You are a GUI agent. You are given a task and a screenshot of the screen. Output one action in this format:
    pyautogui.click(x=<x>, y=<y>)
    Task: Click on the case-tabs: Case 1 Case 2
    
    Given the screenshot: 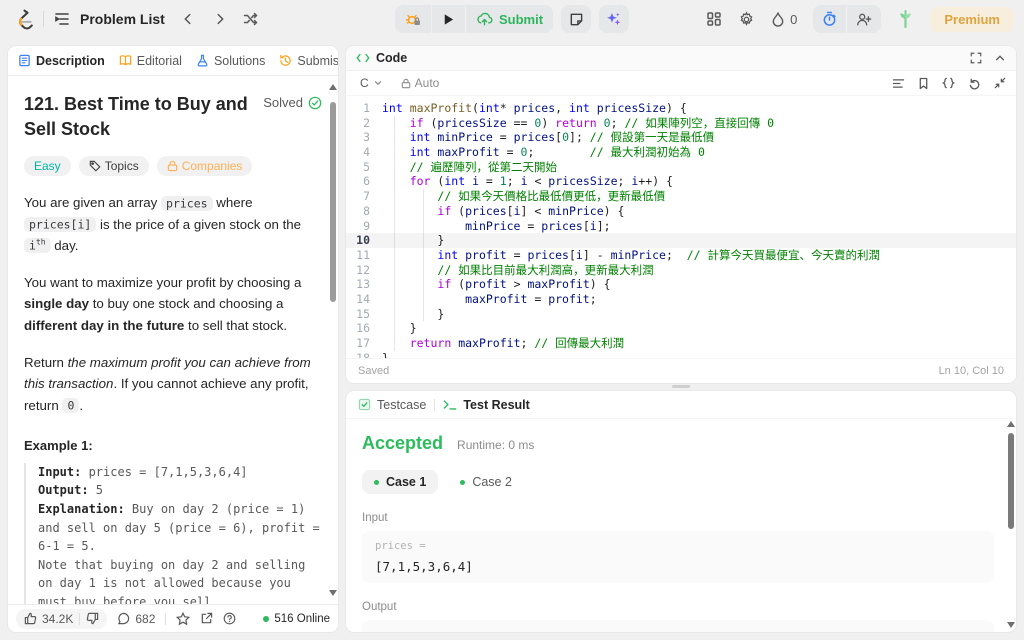 What is the action you would take?
    pyautogui.click(x=678, y=482)
    